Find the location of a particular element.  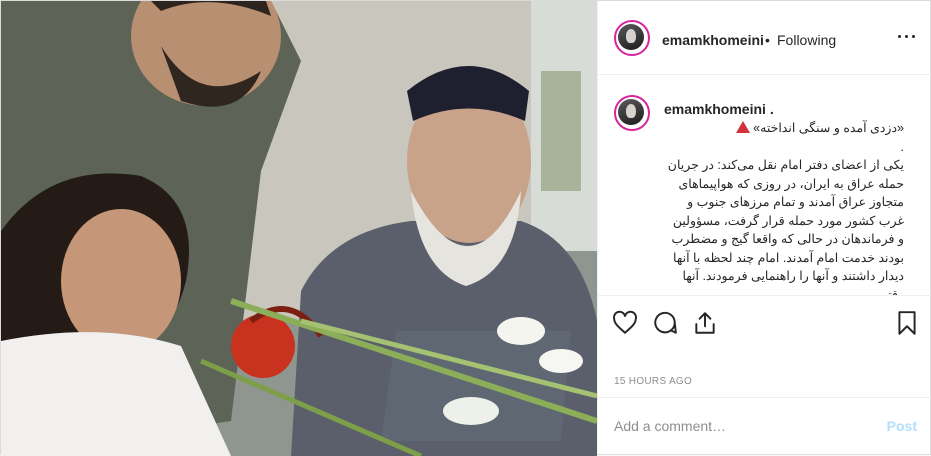

avatar is located at coordinates (632, 38).